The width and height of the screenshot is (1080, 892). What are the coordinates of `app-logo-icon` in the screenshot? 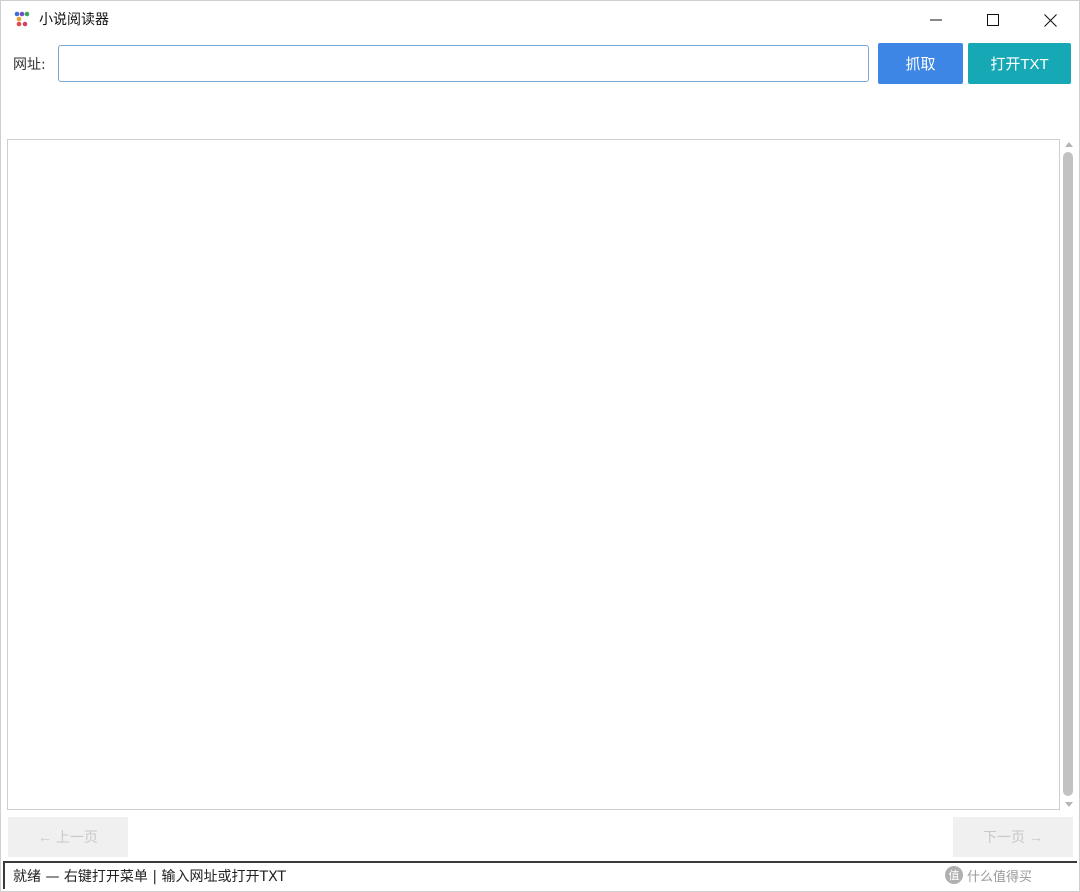 It's located at (22, 19).